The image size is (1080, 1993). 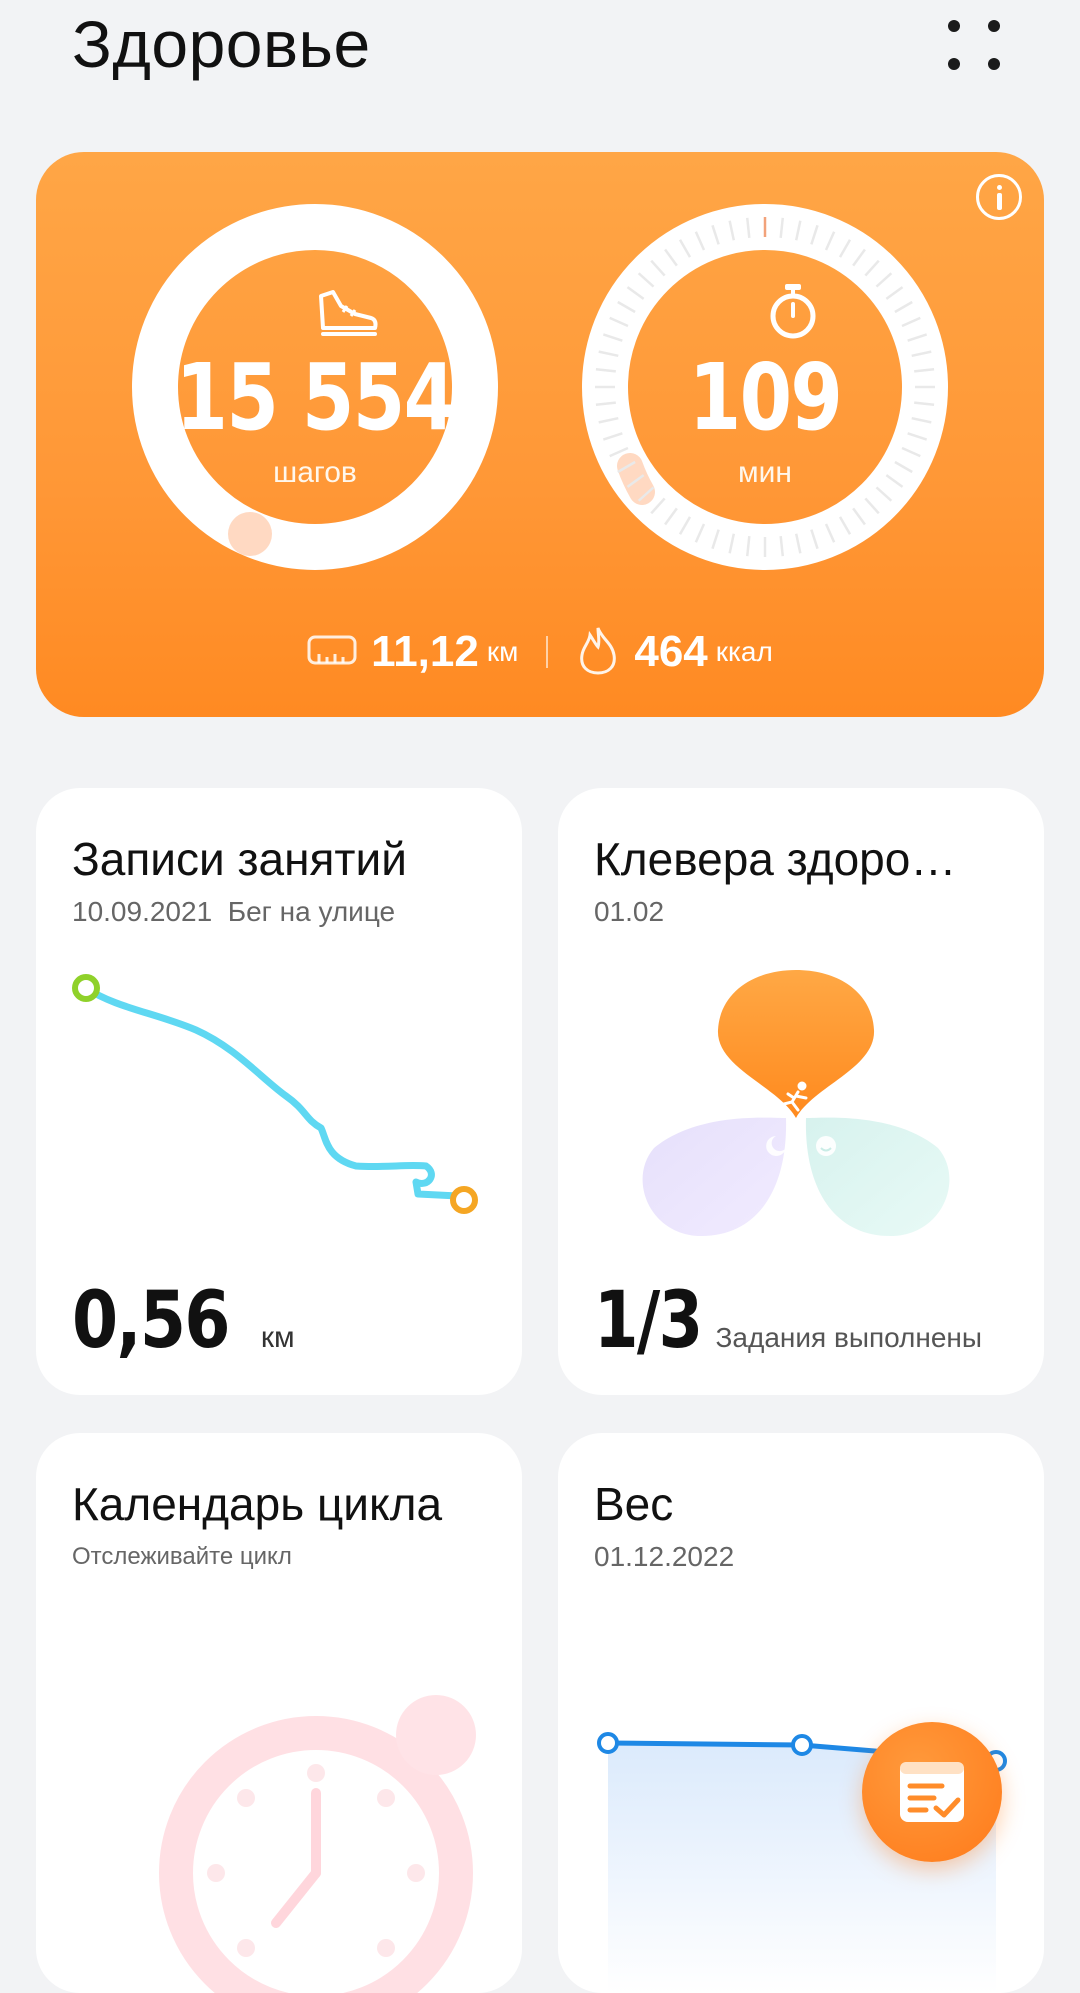 I want to click on cycle-calendar-card: Календарь цикла Отслеживайте цикл, so click(x=279, y=1713).